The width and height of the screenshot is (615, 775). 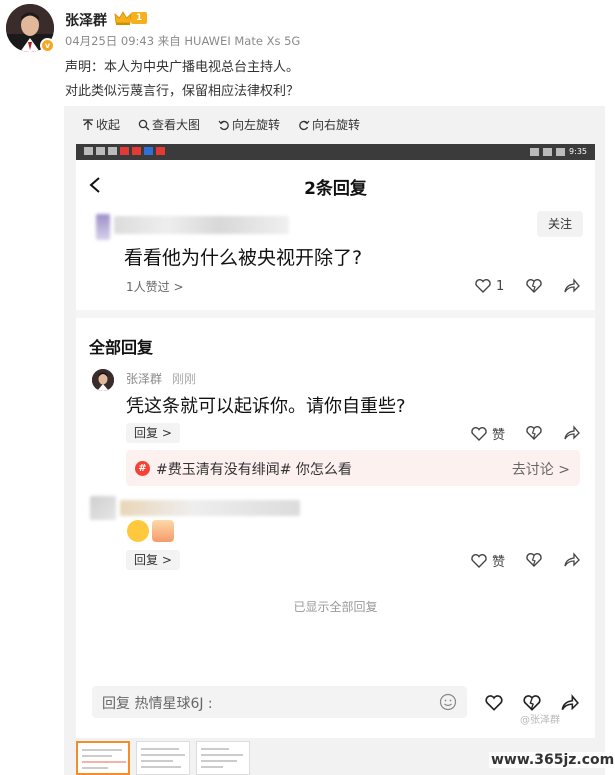 What do you see at coordinates (142, 468) in the screenshot?
I see `hashtag-icon: #` at bounding box center [142, 468].